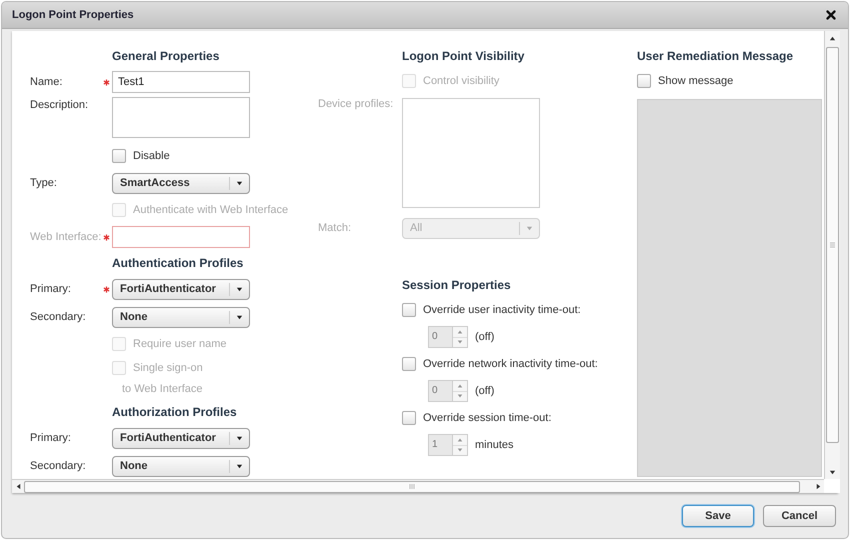 This screenshot has width=850, height=540. What do you see at coordinates (510, 364) in the screenshot?
I see `checkbox-label: Override network inactivity time-out:` at bounding box center [510, 364].